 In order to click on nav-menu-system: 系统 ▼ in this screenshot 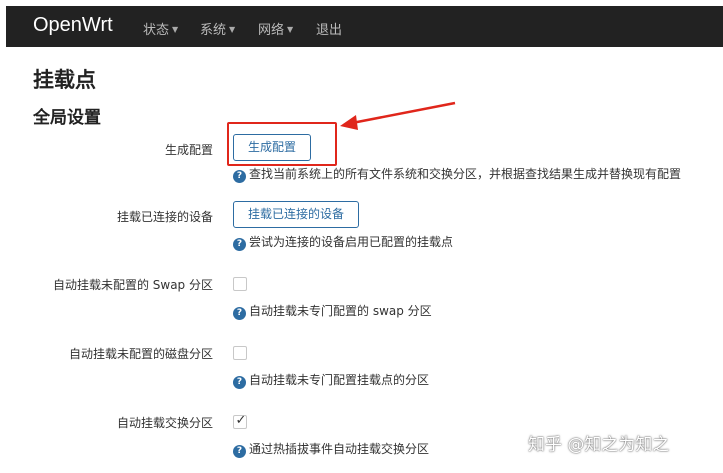, I will do `click(217, 28)`.